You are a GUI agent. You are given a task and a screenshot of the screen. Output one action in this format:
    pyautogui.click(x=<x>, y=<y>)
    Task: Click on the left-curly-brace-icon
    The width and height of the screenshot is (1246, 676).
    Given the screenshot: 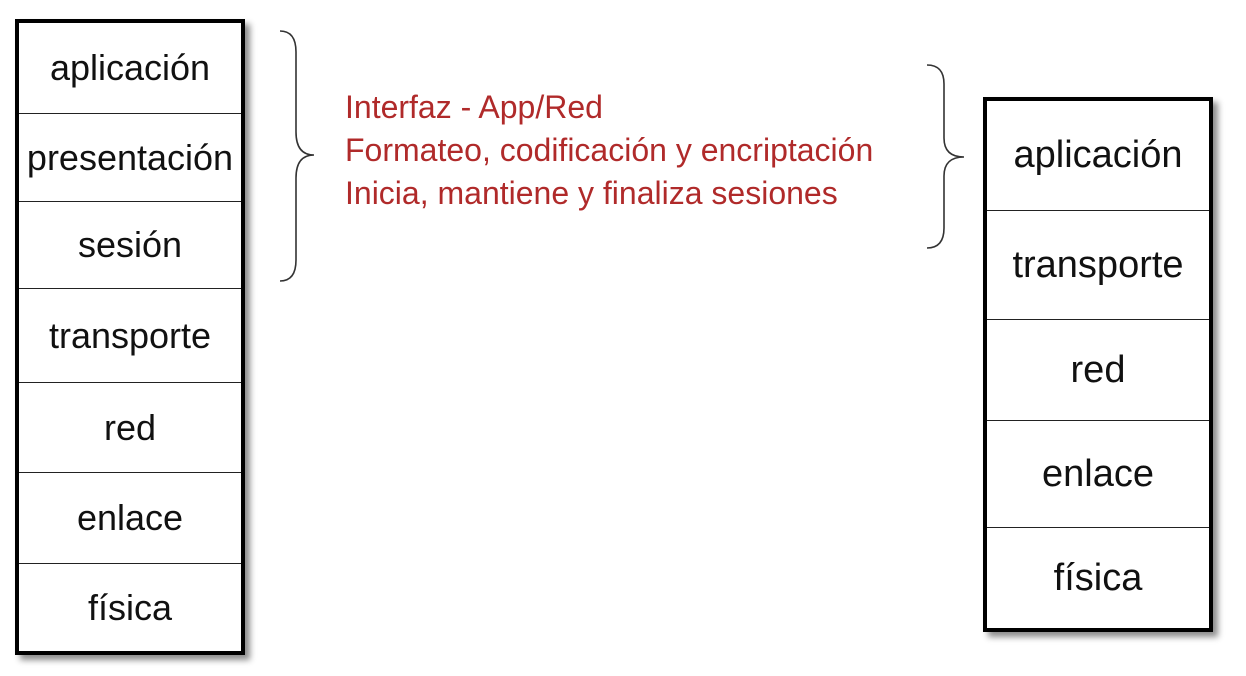 What is the action you would take?
    pyautogui.click(x=297, y=156)
    